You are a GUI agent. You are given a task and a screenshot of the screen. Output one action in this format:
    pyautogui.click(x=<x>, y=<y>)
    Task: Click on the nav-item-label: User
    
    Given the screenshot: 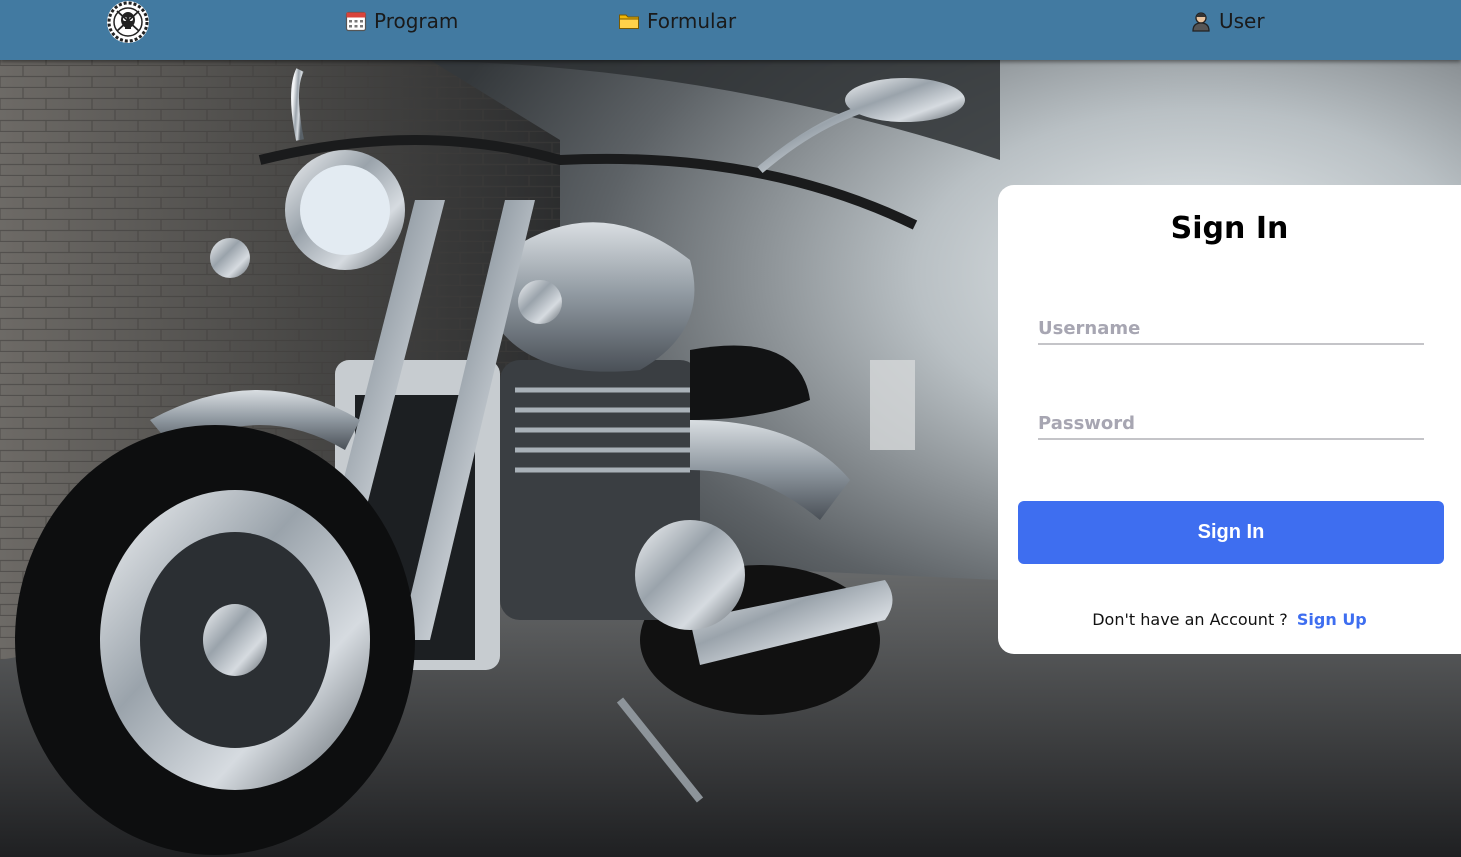 What is the action you would take?
    pyautogui.click(x=1242, y=21)
    